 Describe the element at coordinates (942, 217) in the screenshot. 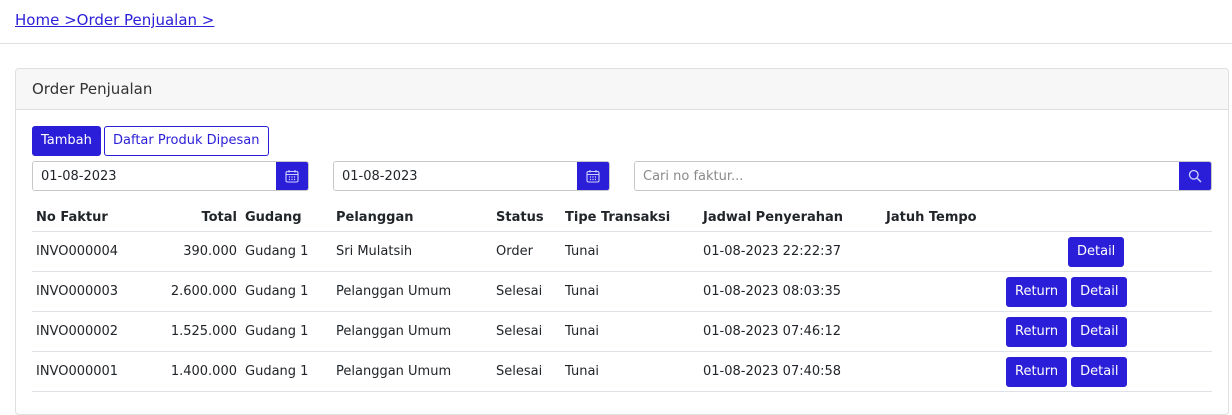

I see `col-jatuh-tempo: Jatuh Tempo` at that location.